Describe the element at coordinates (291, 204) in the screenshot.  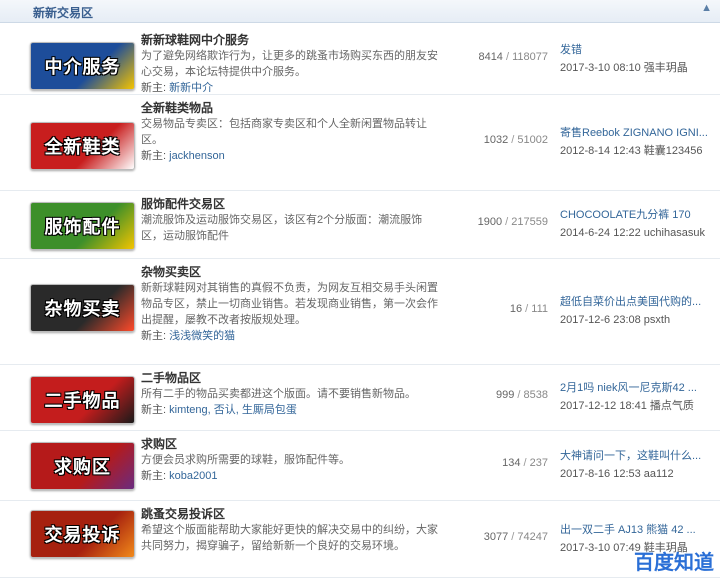
I see `forum-name-link: 服饰配件交易区` at that location.